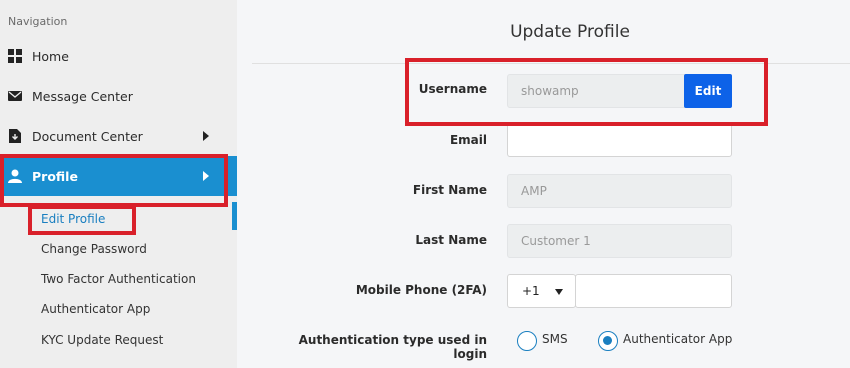 This screenshot has height=368, width=850. Describe the element at coordinates (468, 140) in the screenshot. I see `email-label: Email` at that location.